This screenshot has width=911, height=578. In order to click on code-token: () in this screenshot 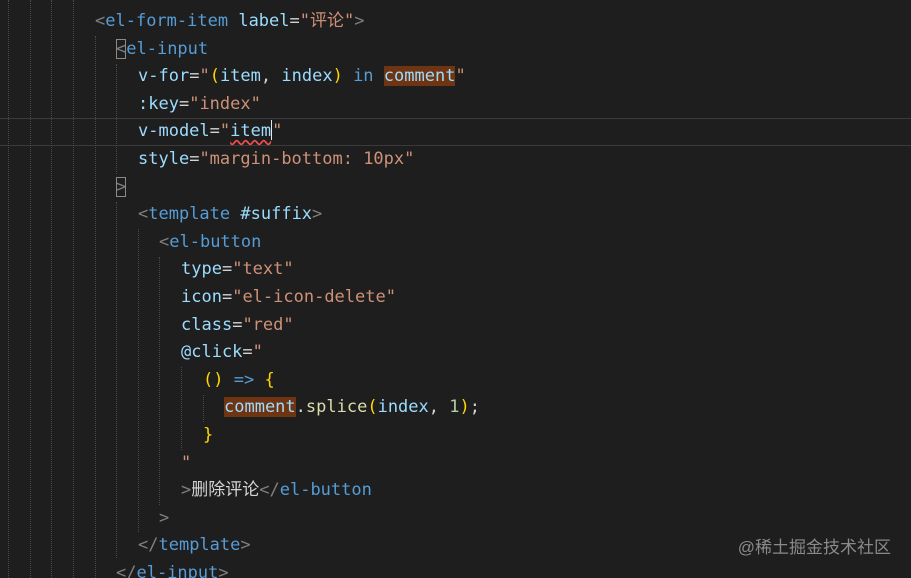, I will do `click(213, 379)`.